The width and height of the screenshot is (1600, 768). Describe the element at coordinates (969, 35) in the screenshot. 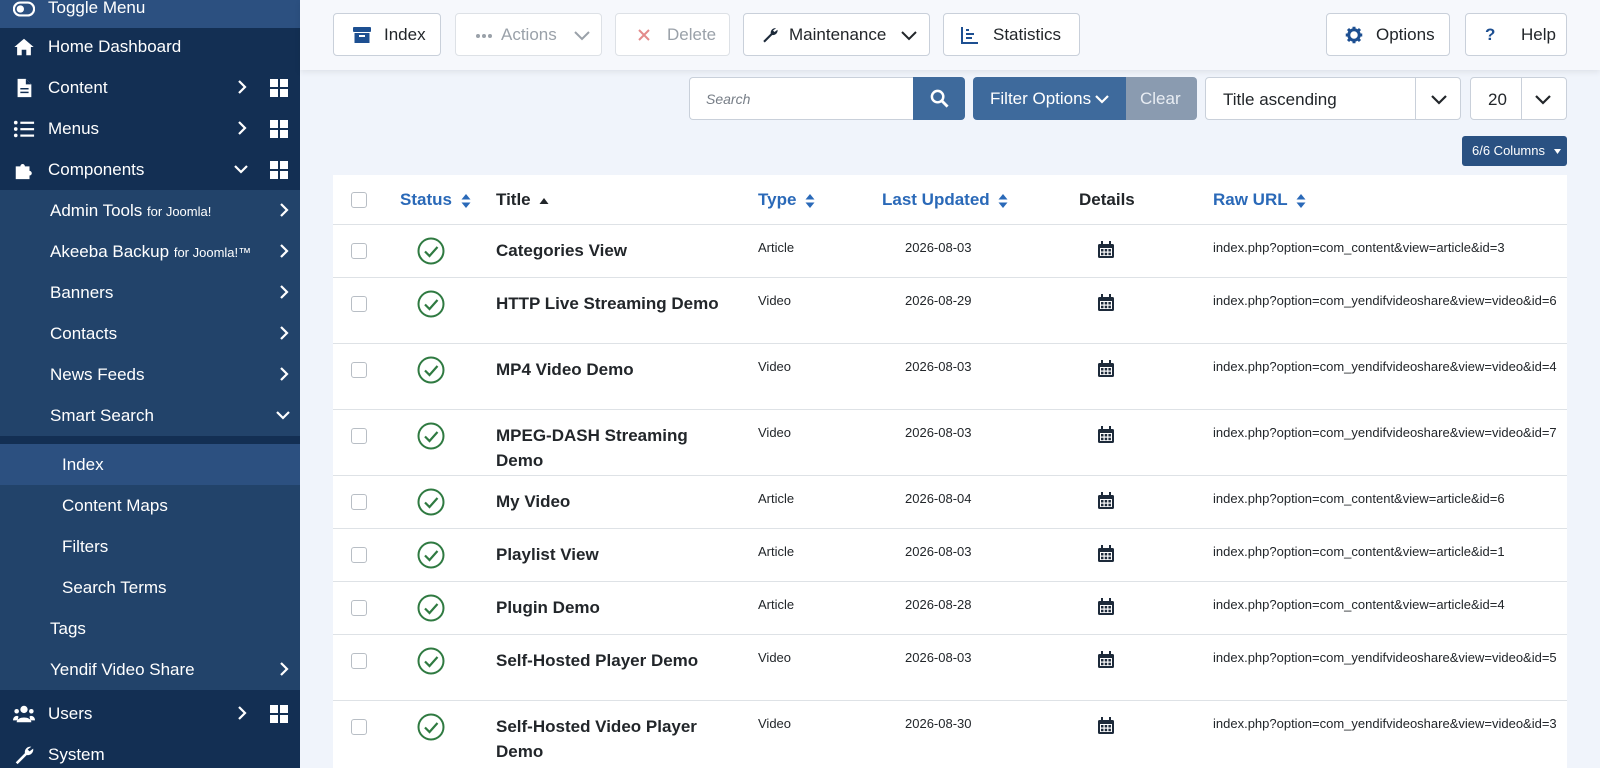

I see `bar-chart-icon` at that location.